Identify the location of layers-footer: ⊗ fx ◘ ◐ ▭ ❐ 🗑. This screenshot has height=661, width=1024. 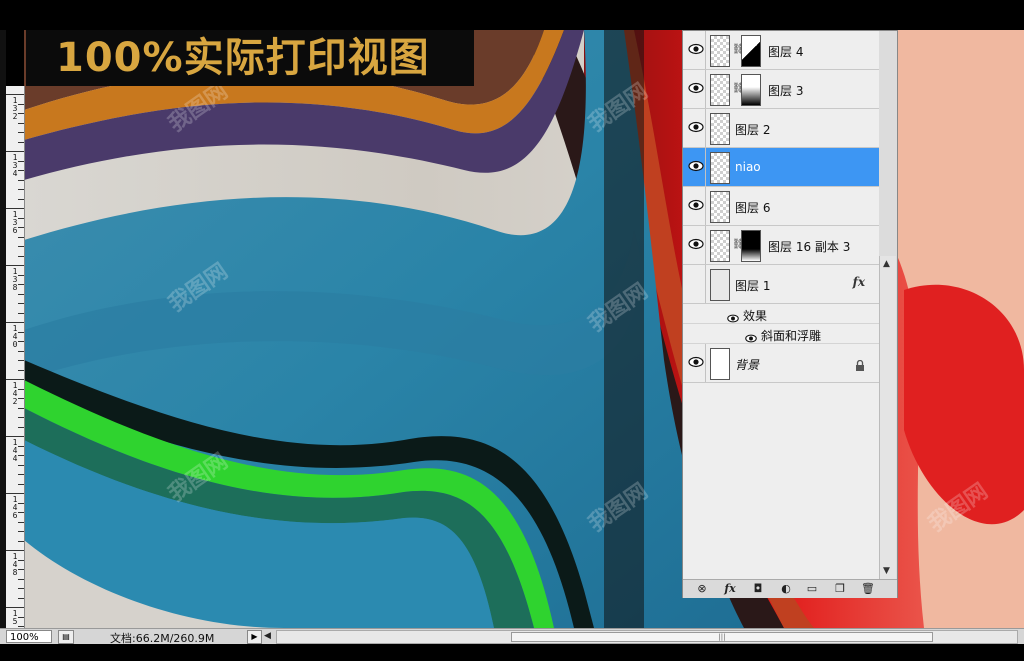
(790, 588).